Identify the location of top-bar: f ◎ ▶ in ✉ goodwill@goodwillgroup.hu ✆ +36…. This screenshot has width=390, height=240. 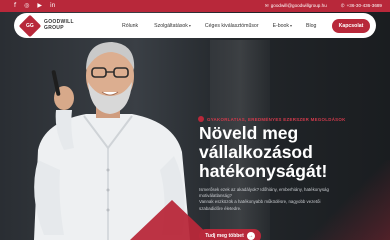
(195, 6).